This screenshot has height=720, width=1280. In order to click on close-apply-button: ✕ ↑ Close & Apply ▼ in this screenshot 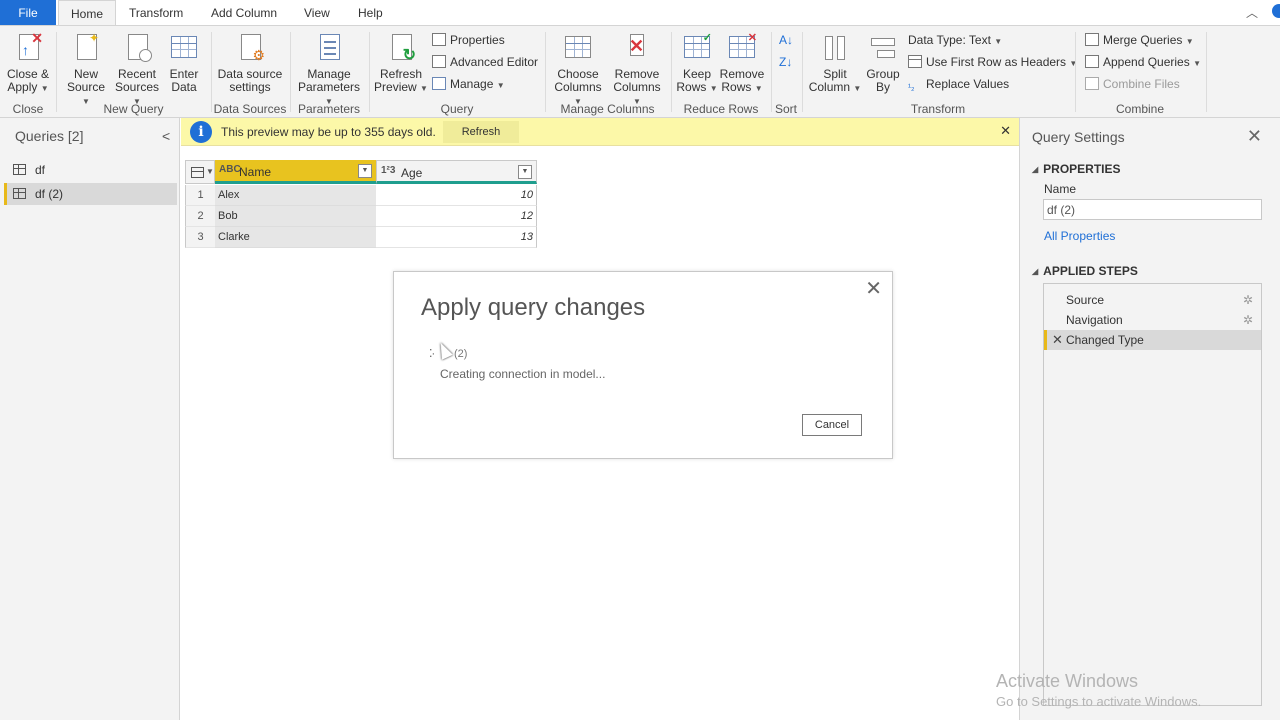, I will do `click(28, 63)`.